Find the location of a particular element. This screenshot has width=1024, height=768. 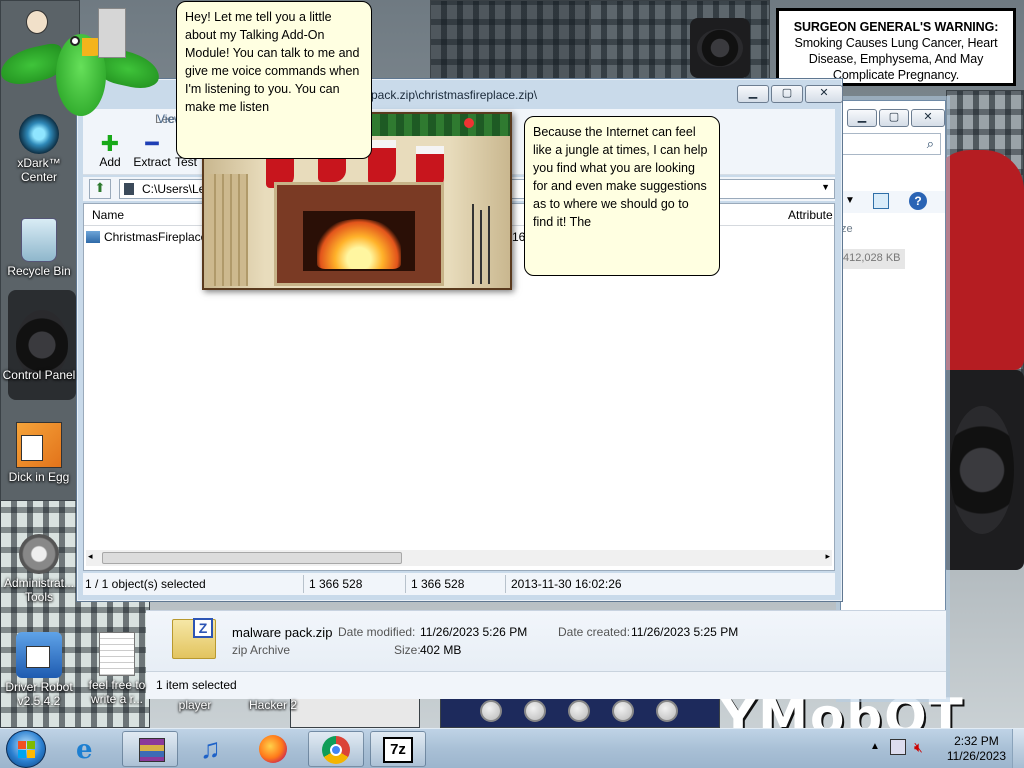

taskbar-winrar is located at coordinates (150, 749).